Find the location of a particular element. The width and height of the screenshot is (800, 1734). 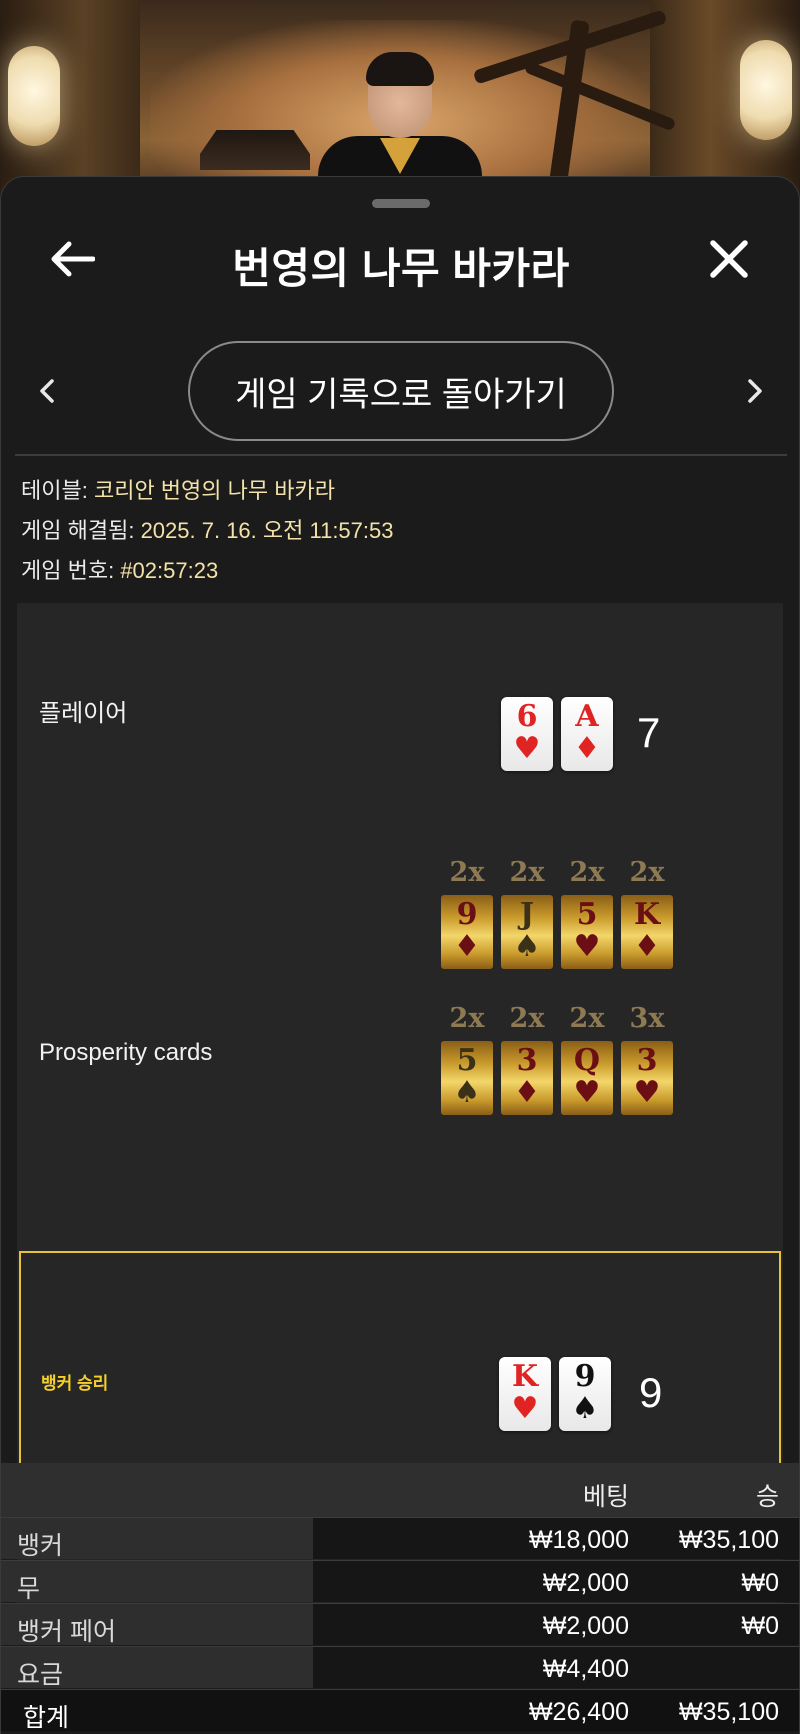

banker-card-2: 9 ♠ is located at coordinates (585, 1394).